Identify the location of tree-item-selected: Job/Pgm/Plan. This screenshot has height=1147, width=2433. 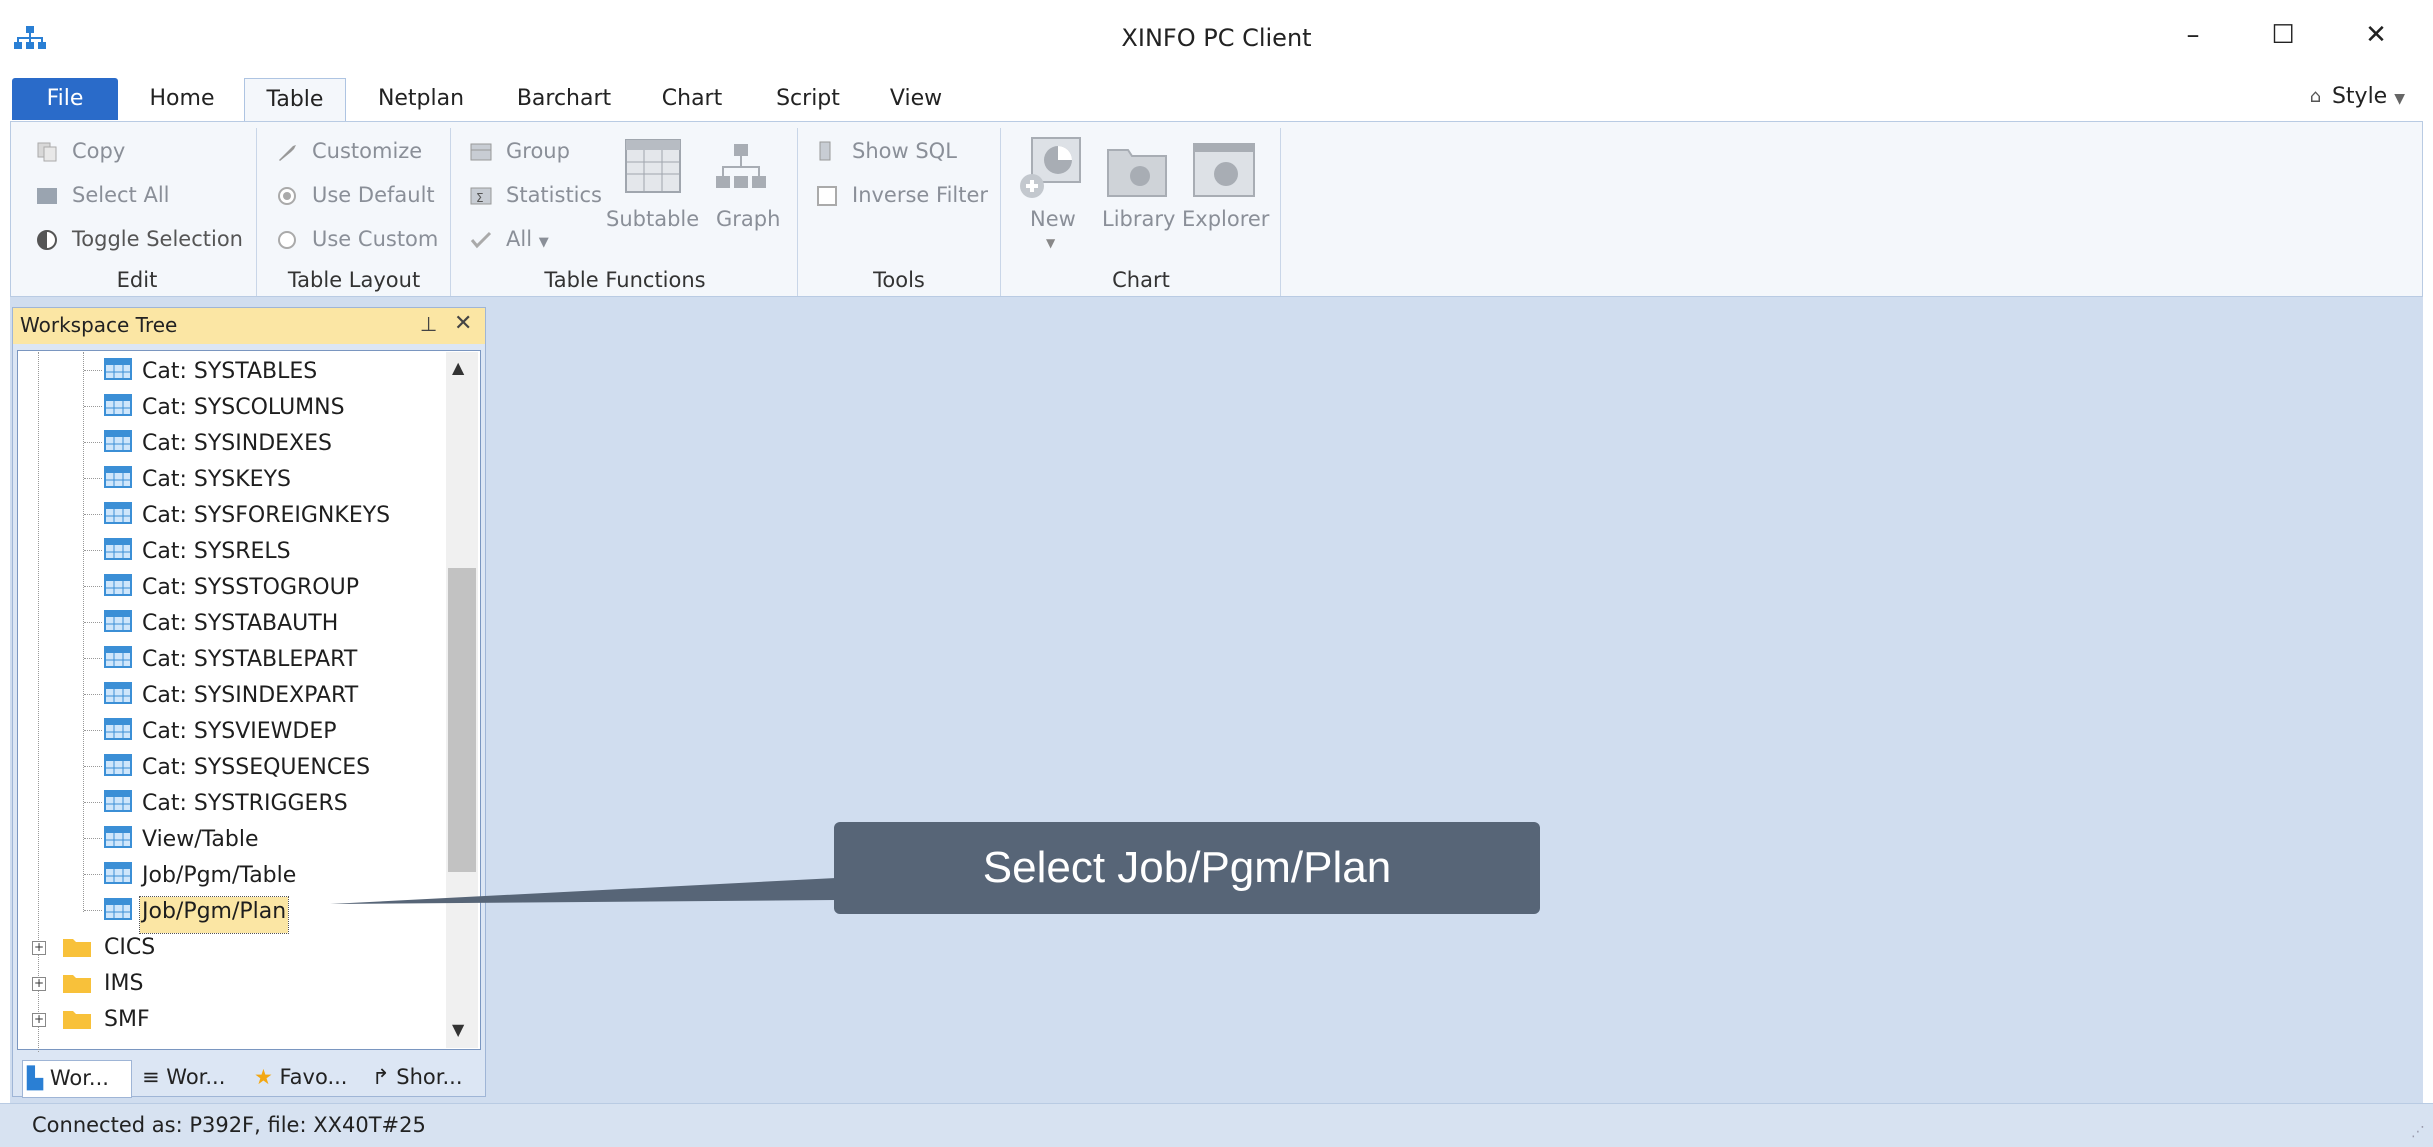
(214, 915).